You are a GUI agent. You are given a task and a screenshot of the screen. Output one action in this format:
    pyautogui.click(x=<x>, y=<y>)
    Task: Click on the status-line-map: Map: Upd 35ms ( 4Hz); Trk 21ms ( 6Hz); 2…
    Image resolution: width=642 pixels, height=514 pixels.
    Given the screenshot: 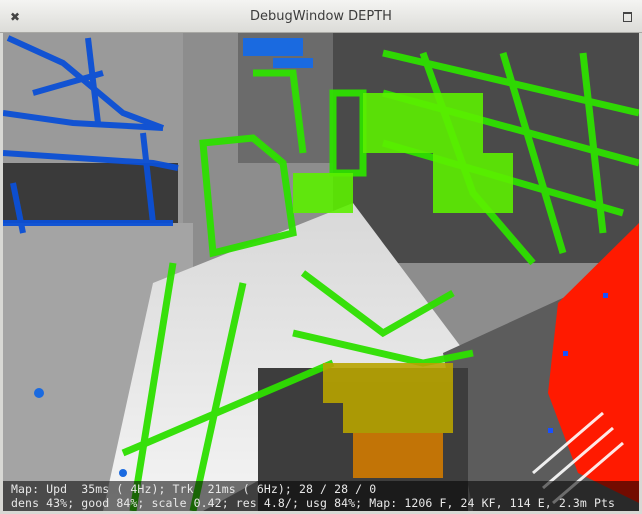 What is the action you would take?
    pyautogui.click(x=194, y=489)
    